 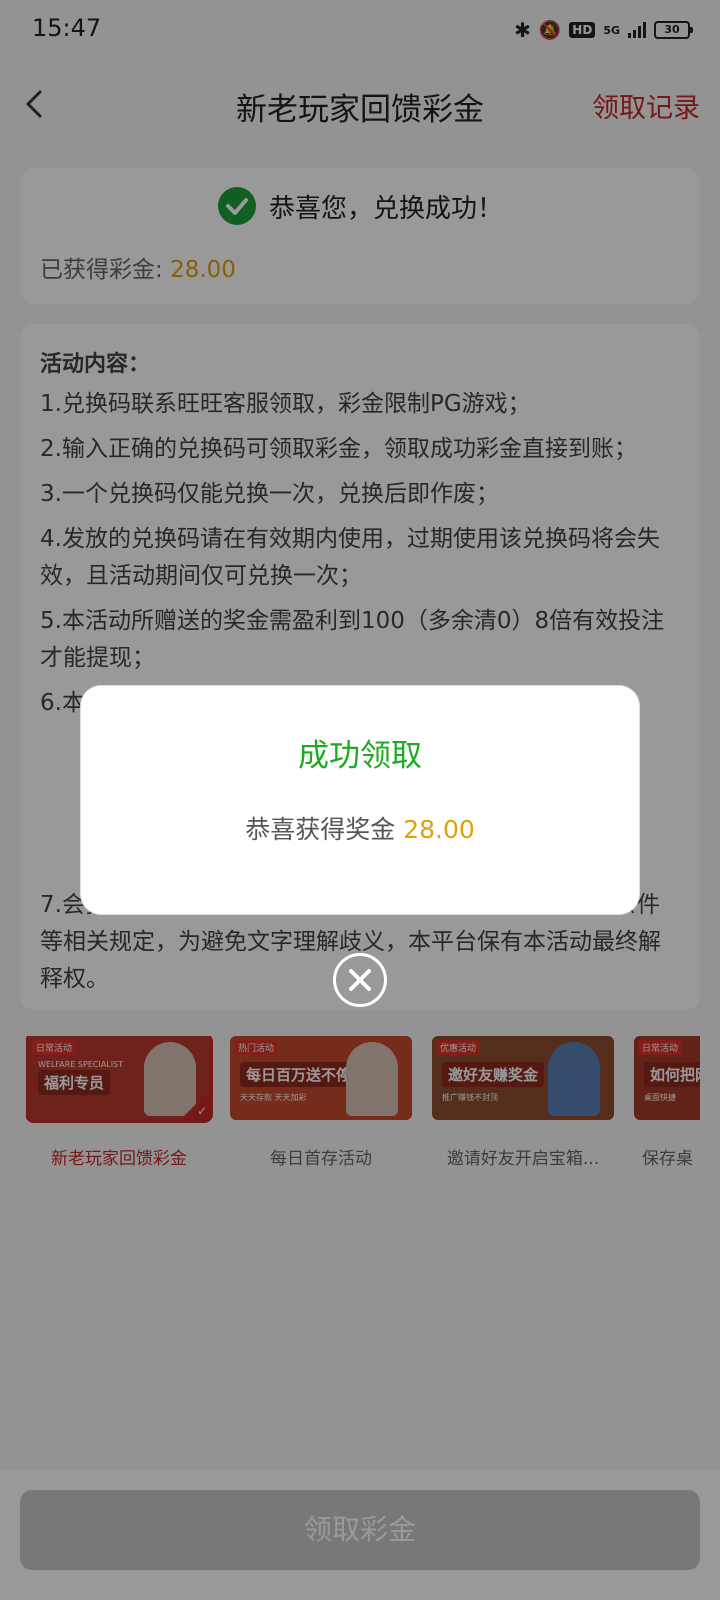 I want to click on modal-title: 成功领取, so click(x=360, y=756).